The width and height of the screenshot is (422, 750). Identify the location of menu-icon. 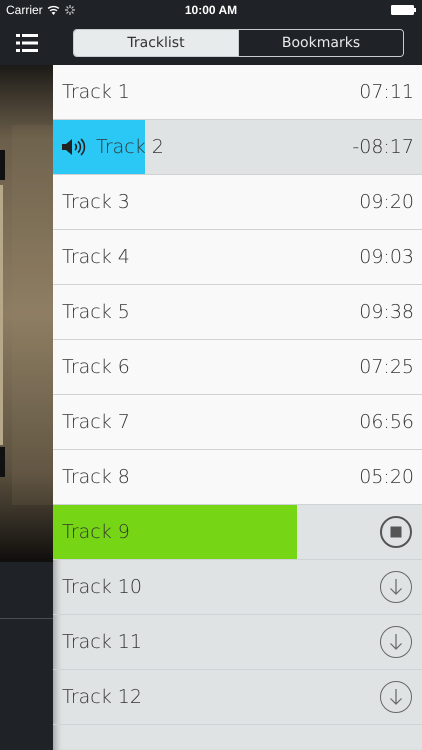
(27, 43).